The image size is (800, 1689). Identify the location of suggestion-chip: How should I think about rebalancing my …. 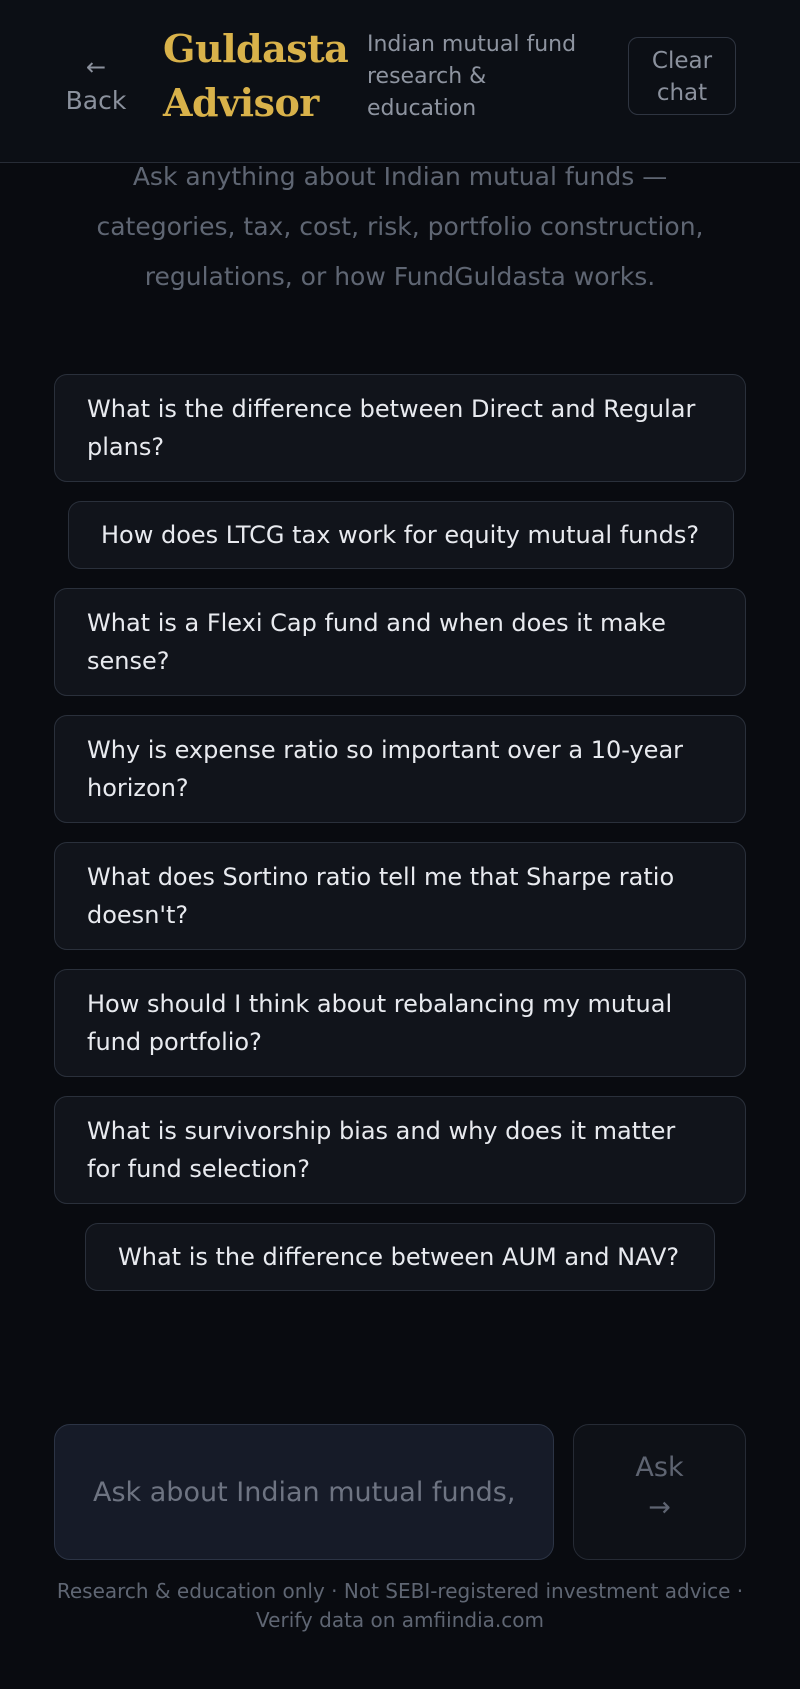
(400, 1023).